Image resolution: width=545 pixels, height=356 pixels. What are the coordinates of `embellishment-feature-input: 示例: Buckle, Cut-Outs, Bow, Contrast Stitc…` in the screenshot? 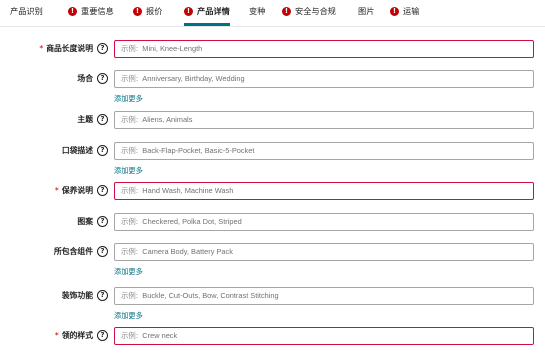 It's located at (324, 296).